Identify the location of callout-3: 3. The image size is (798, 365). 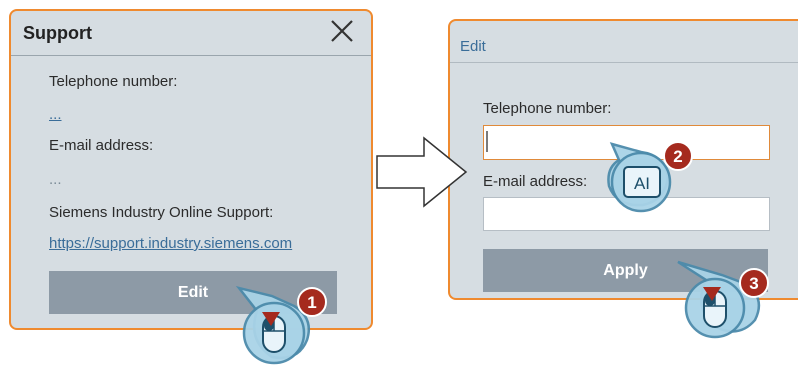
(723, 299).